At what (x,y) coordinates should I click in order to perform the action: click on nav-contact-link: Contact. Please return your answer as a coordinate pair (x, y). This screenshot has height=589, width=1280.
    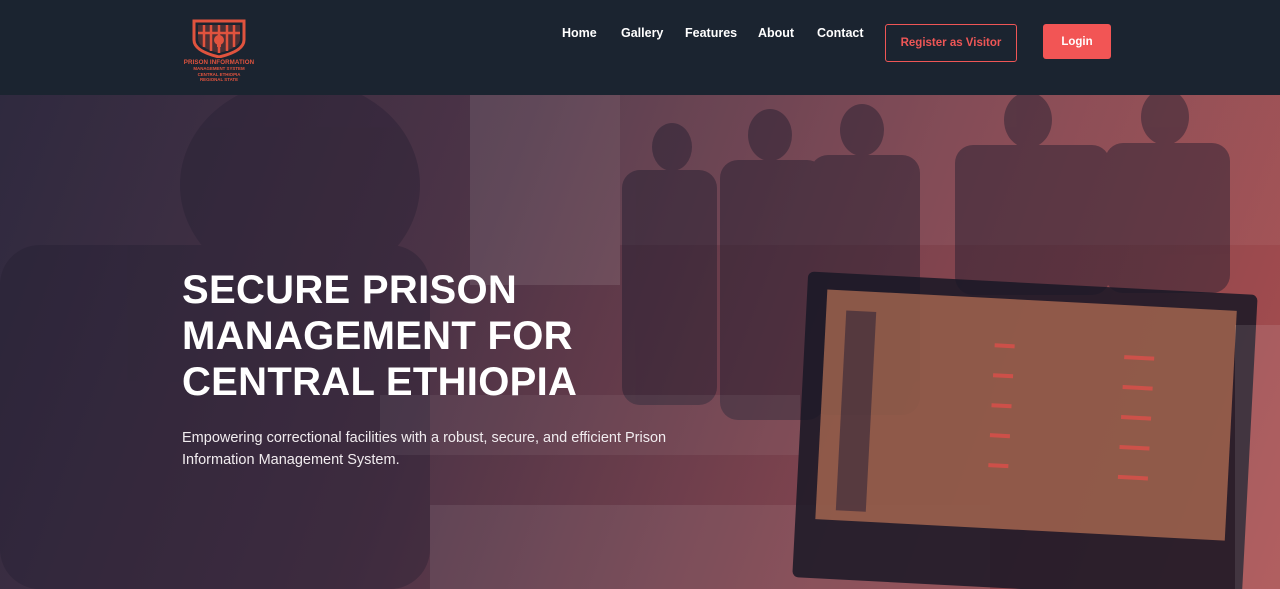
    Looking at the image, I should click on (840, 33).